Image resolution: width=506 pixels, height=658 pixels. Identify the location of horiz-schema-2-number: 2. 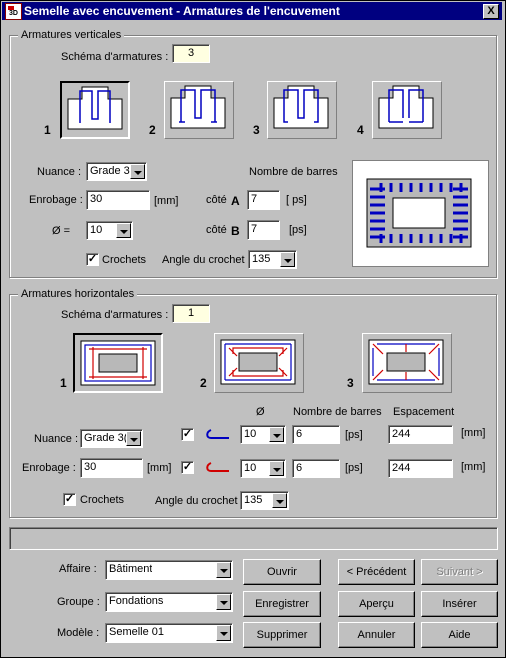
(203, 383).